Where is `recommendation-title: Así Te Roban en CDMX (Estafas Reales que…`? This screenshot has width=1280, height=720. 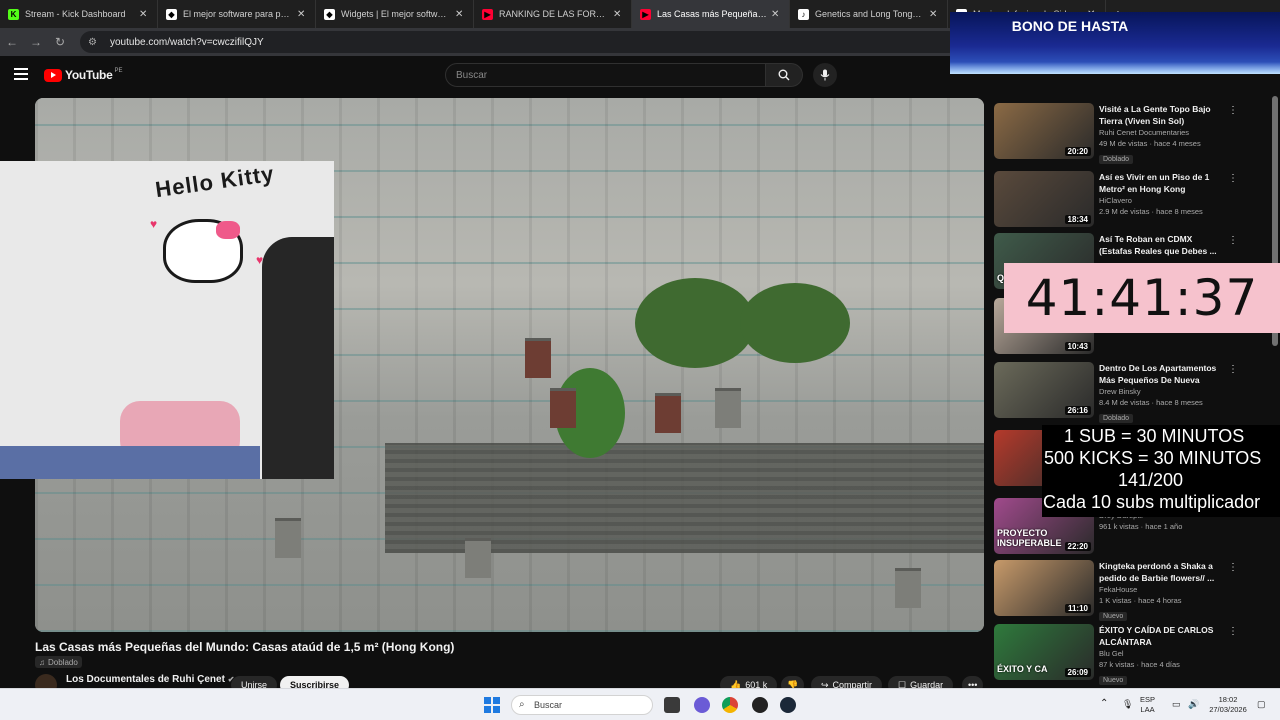
recommendation-title: Así Te Roban en CDMX (Estafas Reales que… is located at coordinates (1159, 245).